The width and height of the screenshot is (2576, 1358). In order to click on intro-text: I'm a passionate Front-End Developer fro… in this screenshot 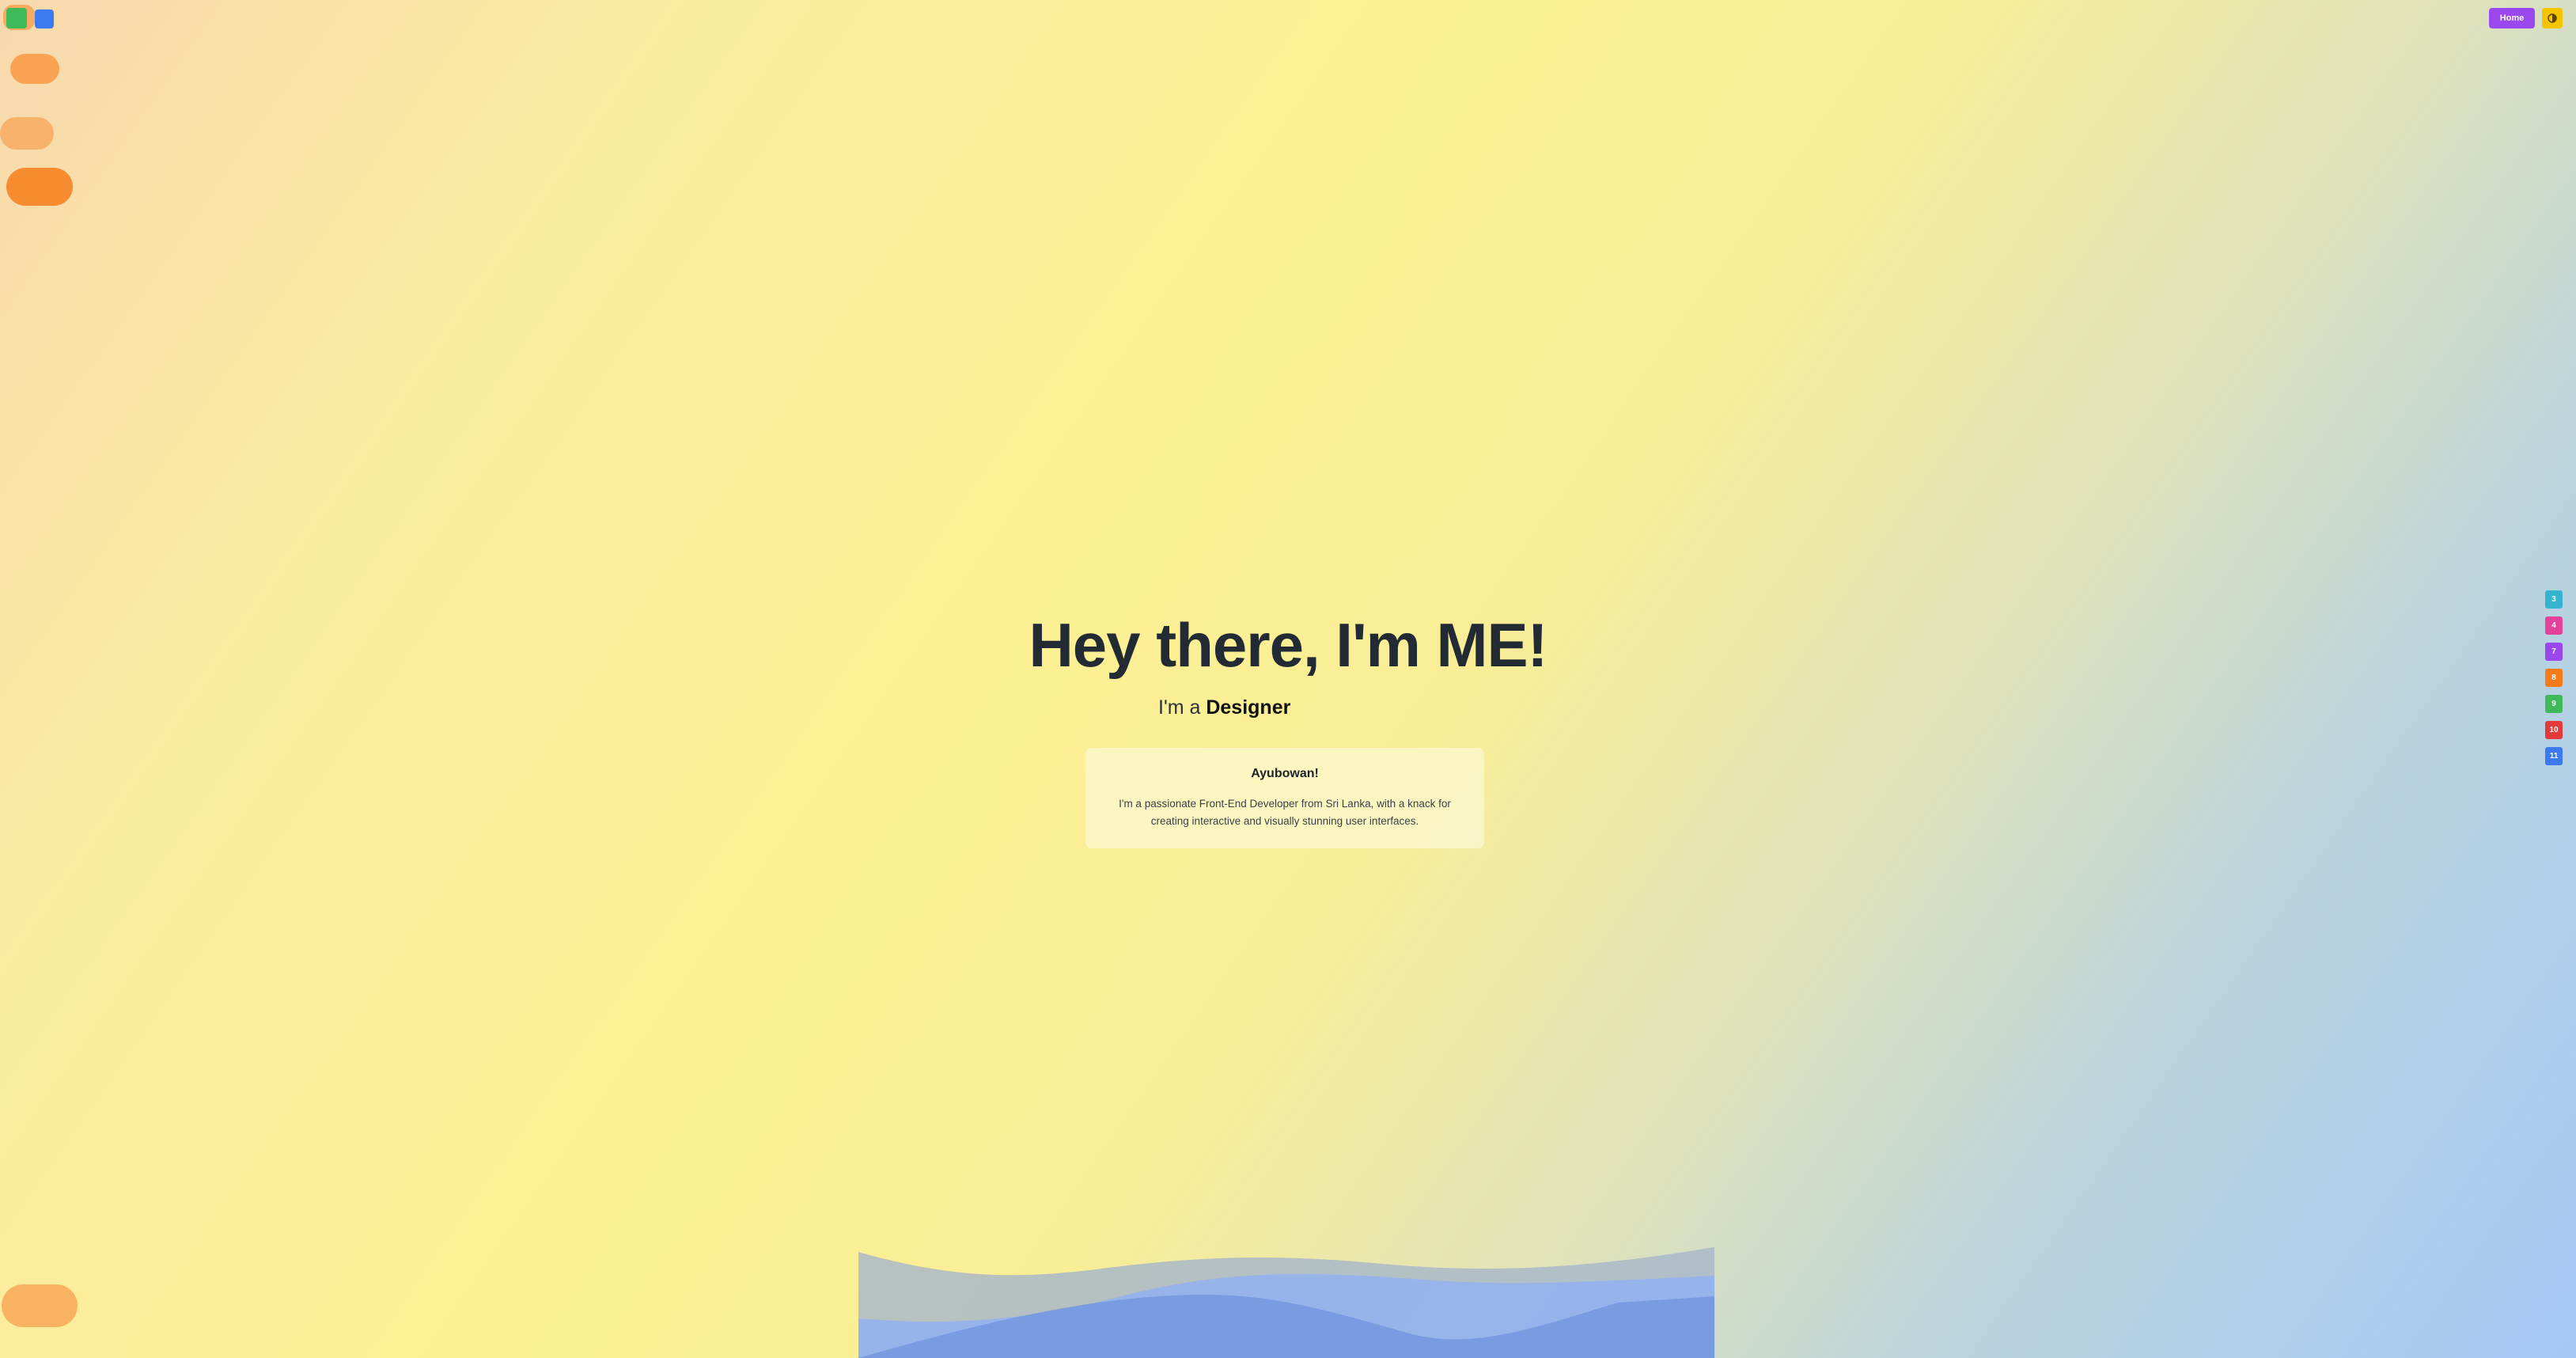, I will do `click(1285, 813)`.